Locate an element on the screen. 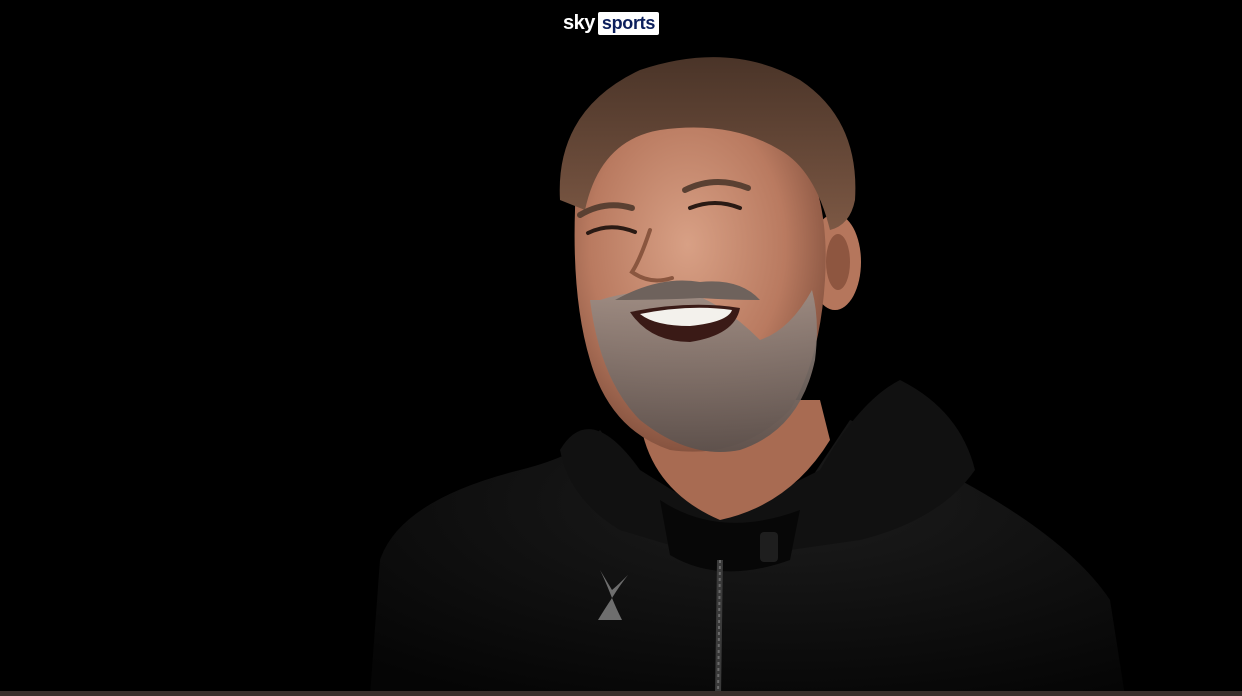 The image size is (1242, 696). sky-sports-logo: sky sports is located at coordinates (611, 23).